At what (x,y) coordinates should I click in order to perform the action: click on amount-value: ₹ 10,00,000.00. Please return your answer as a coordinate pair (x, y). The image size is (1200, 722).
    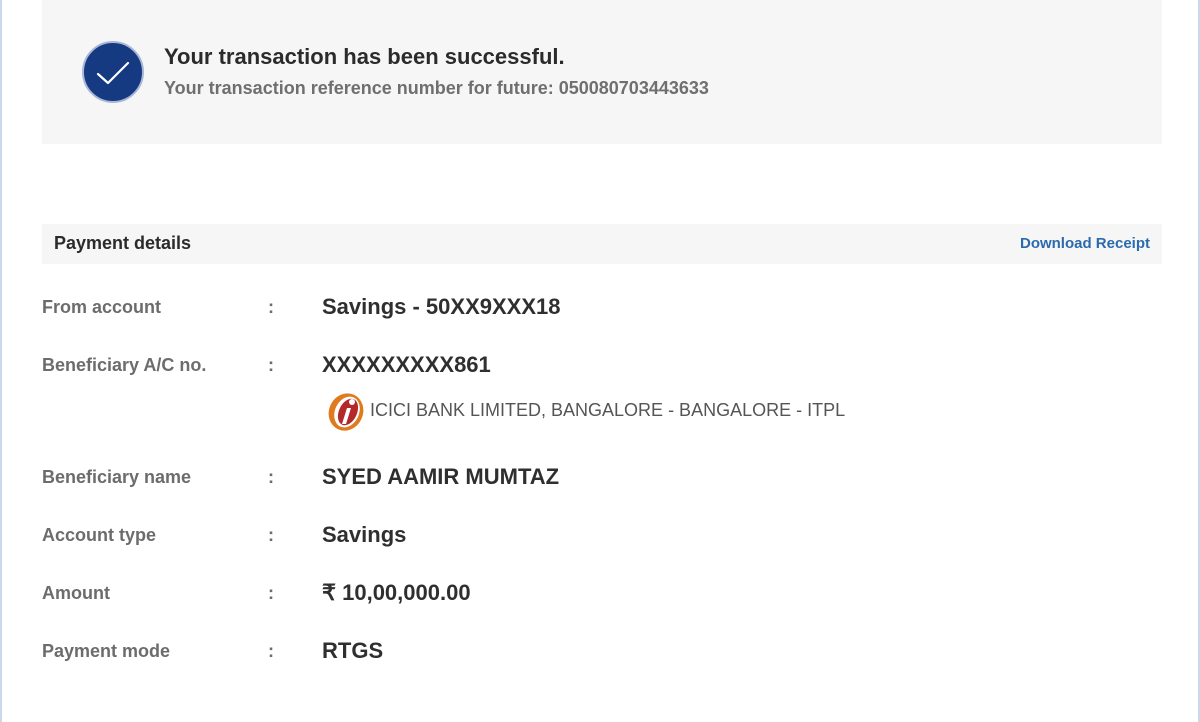
    Looking at the image, I should click on (396, 592).